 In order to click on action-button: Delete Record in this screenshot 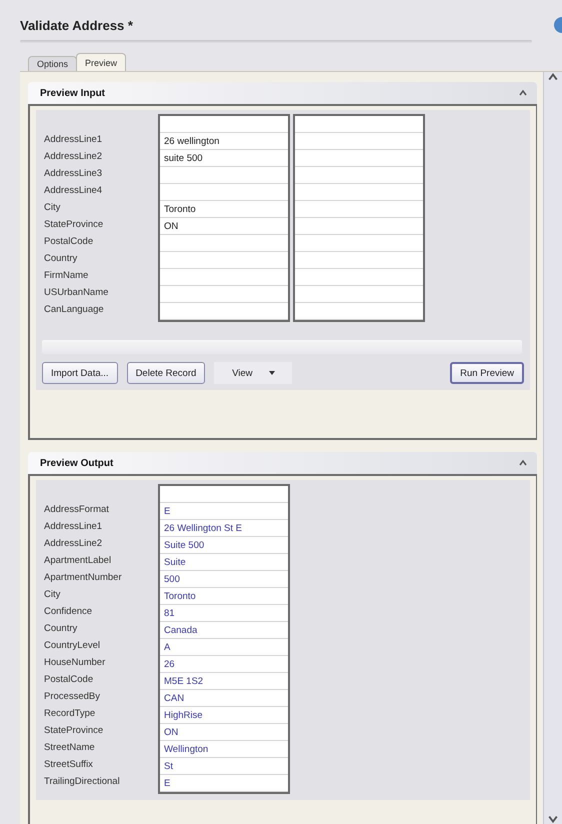, I will do `click(166, 373)`.